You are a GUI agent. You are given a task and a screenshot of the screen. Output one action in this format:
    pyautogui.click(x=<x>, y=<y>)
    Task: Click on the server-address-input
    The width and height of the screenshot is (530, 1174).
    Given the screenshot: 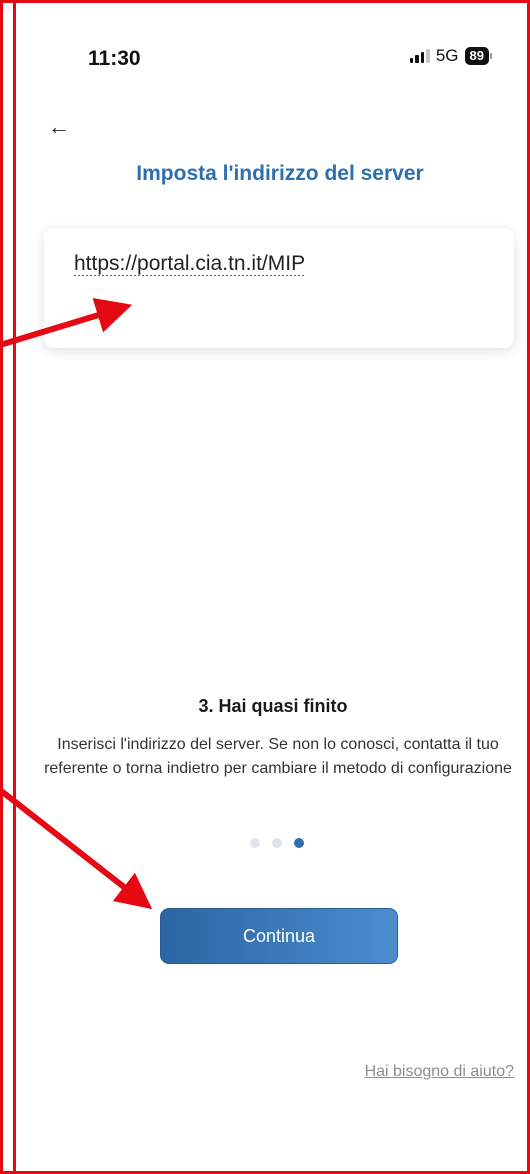 What is the action you would take?
    pyautogui.click(x=284, y=264)
    